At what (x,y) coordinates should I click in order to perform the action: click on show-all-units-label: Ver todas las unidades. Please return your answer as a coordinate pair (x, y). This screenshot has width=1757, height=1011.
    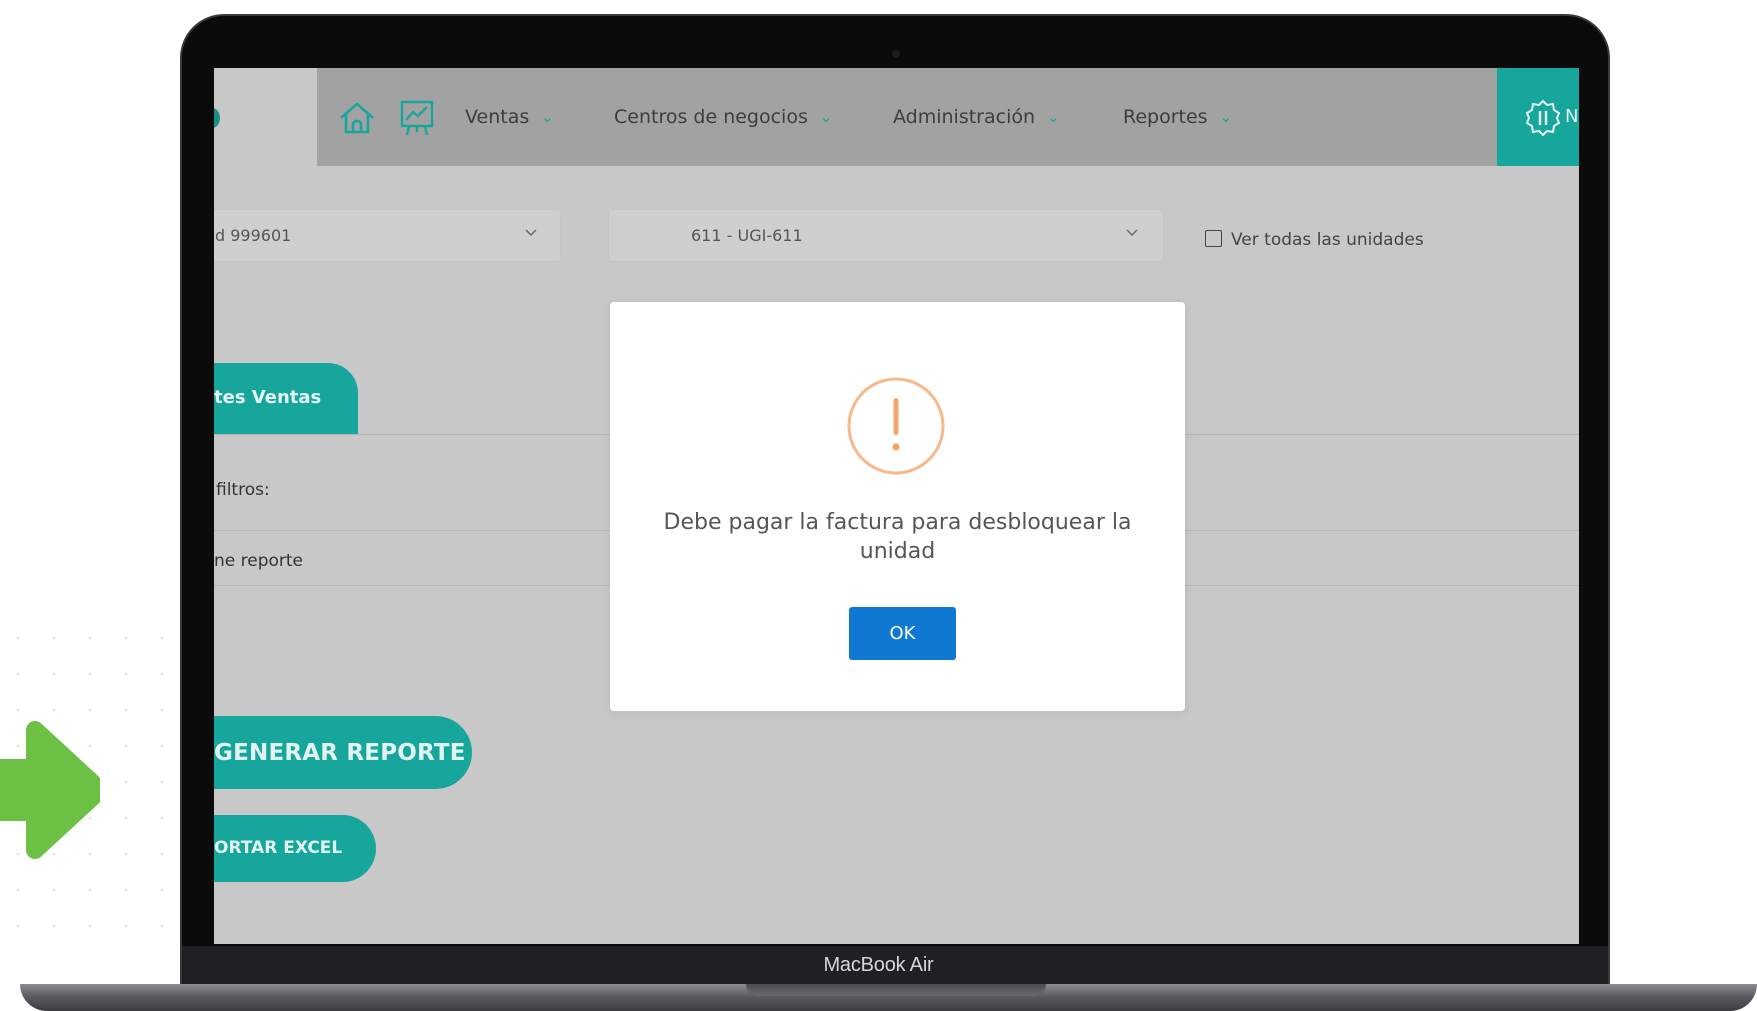
    Looking at the image, I should click on (1327, 240).